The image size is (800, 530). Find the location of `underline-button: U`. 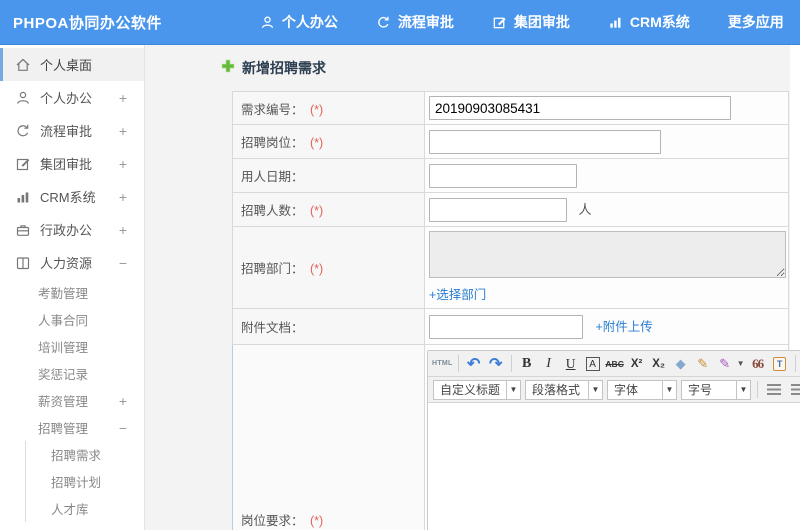

underline-button: U is located at coordinates (571, 364).